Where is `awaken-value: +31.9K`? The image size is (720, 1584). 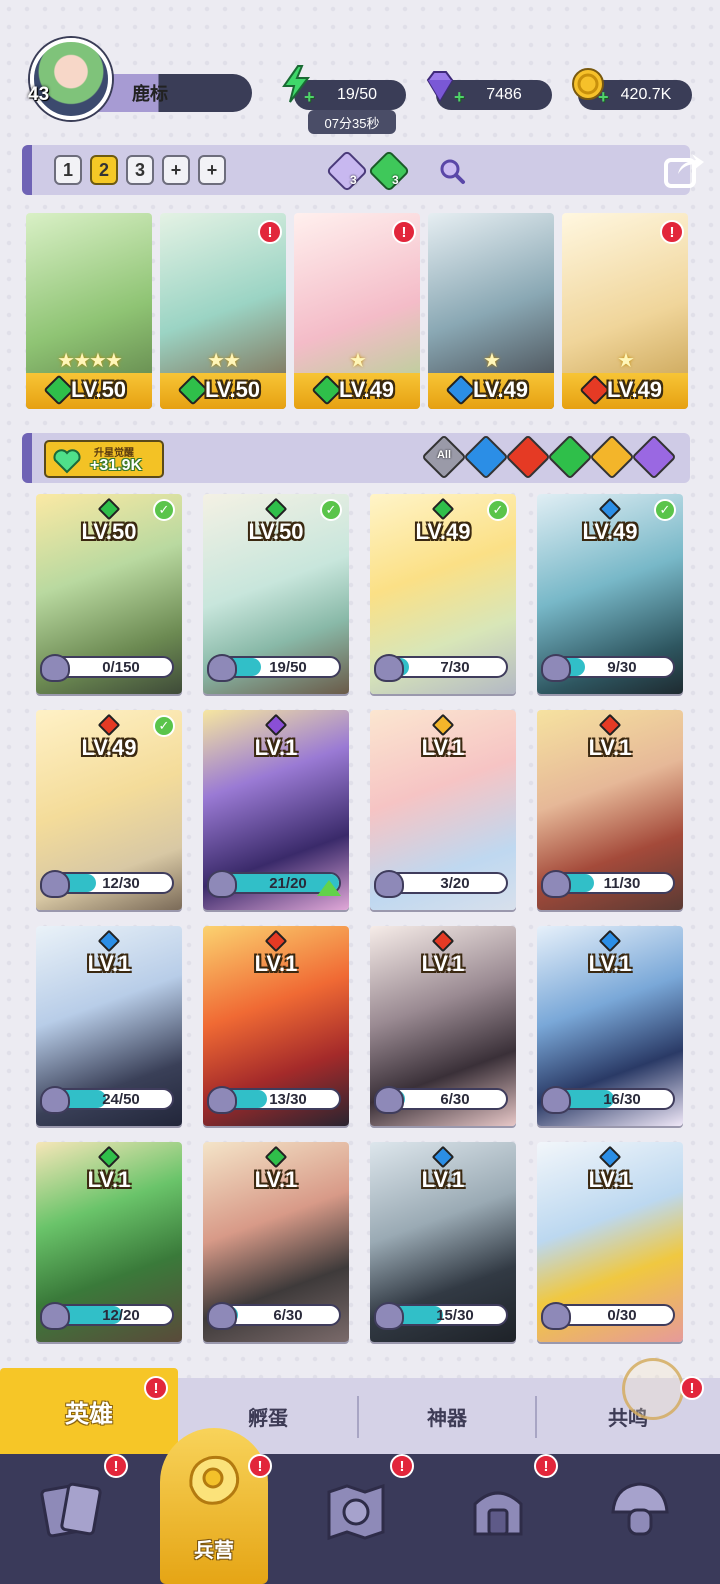
awaken-value: +31.9K is located at coordinates (116, 465).